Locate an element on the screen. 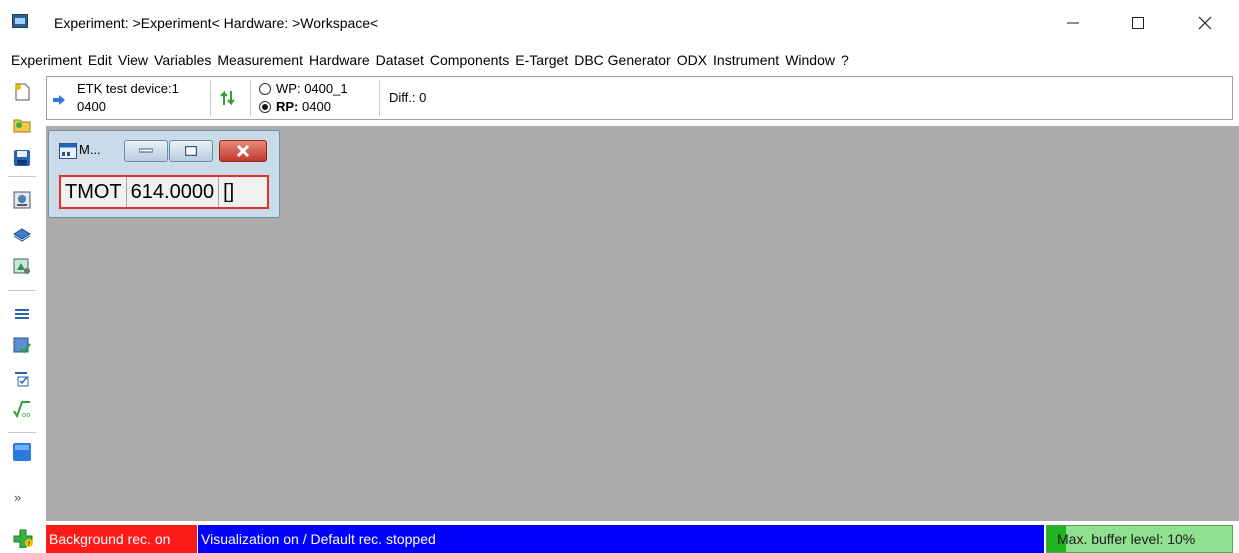  left-toolbar: oo » is located at coordinates (22, 298).